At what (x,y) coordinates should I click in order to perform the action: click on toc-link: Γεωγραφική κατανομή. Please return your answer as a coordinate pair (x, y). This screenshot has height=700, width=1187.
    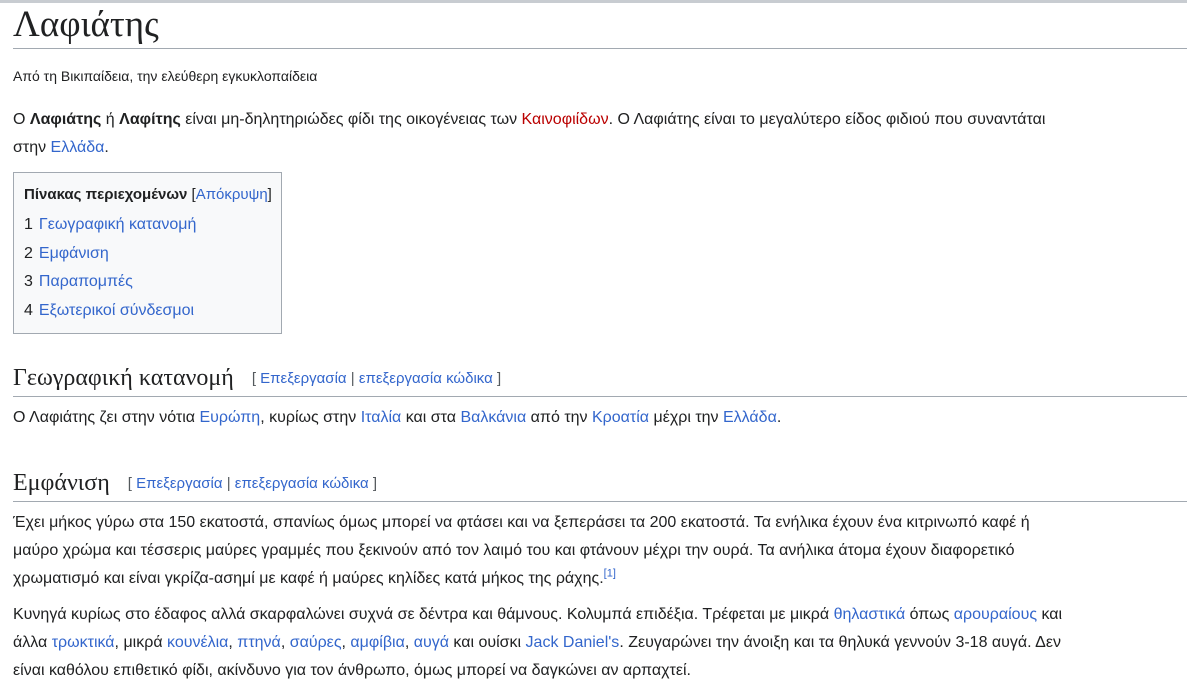
    Looking at the image, I should click on (117, 224).